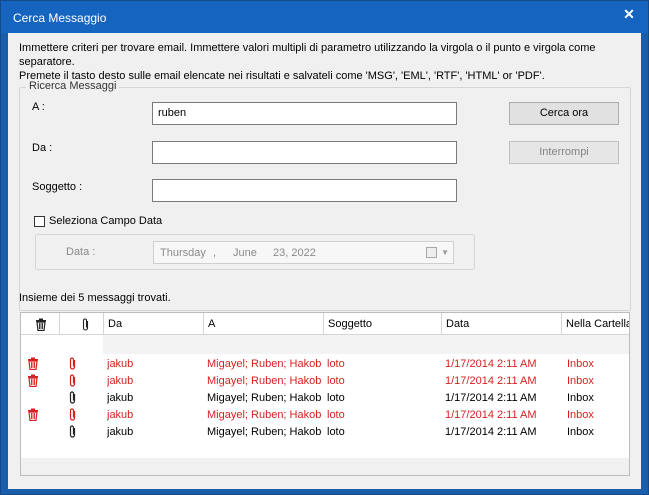  What do you see at coordinates (564, 152) in the screenshot?
I see `stop-button: Interrompi` at bounding box center [564, 152].